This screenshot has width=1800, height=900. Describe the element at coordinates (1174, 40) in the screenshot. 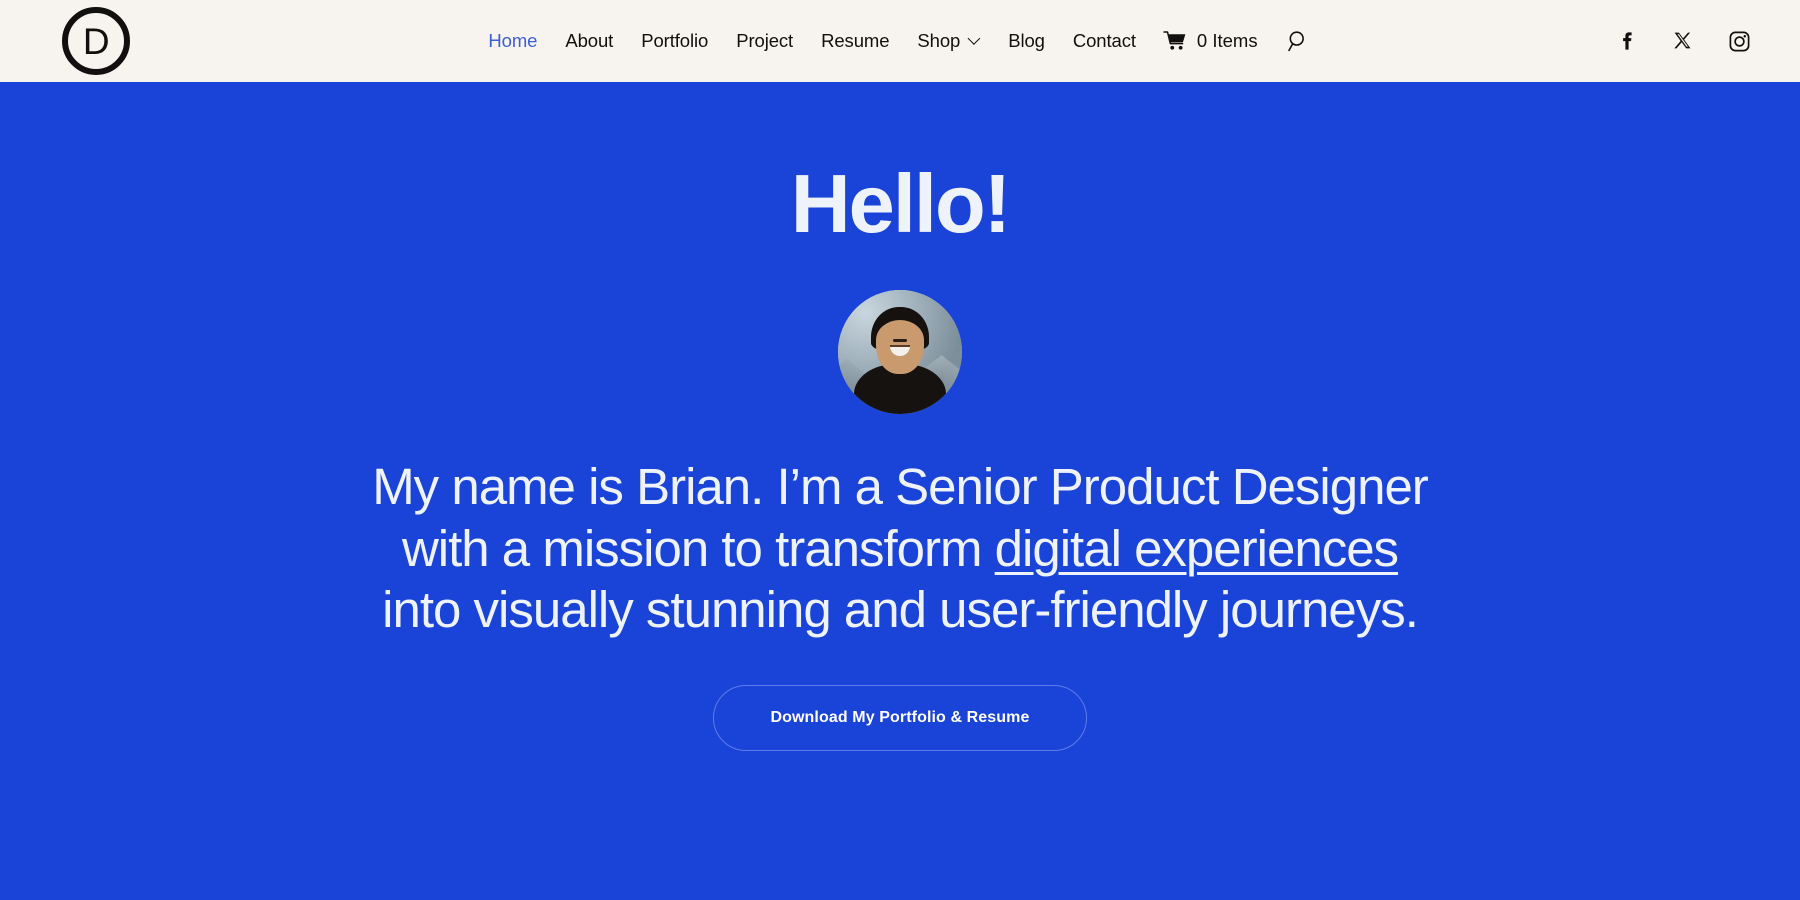

I see `shopping-cart-icon` at that location.